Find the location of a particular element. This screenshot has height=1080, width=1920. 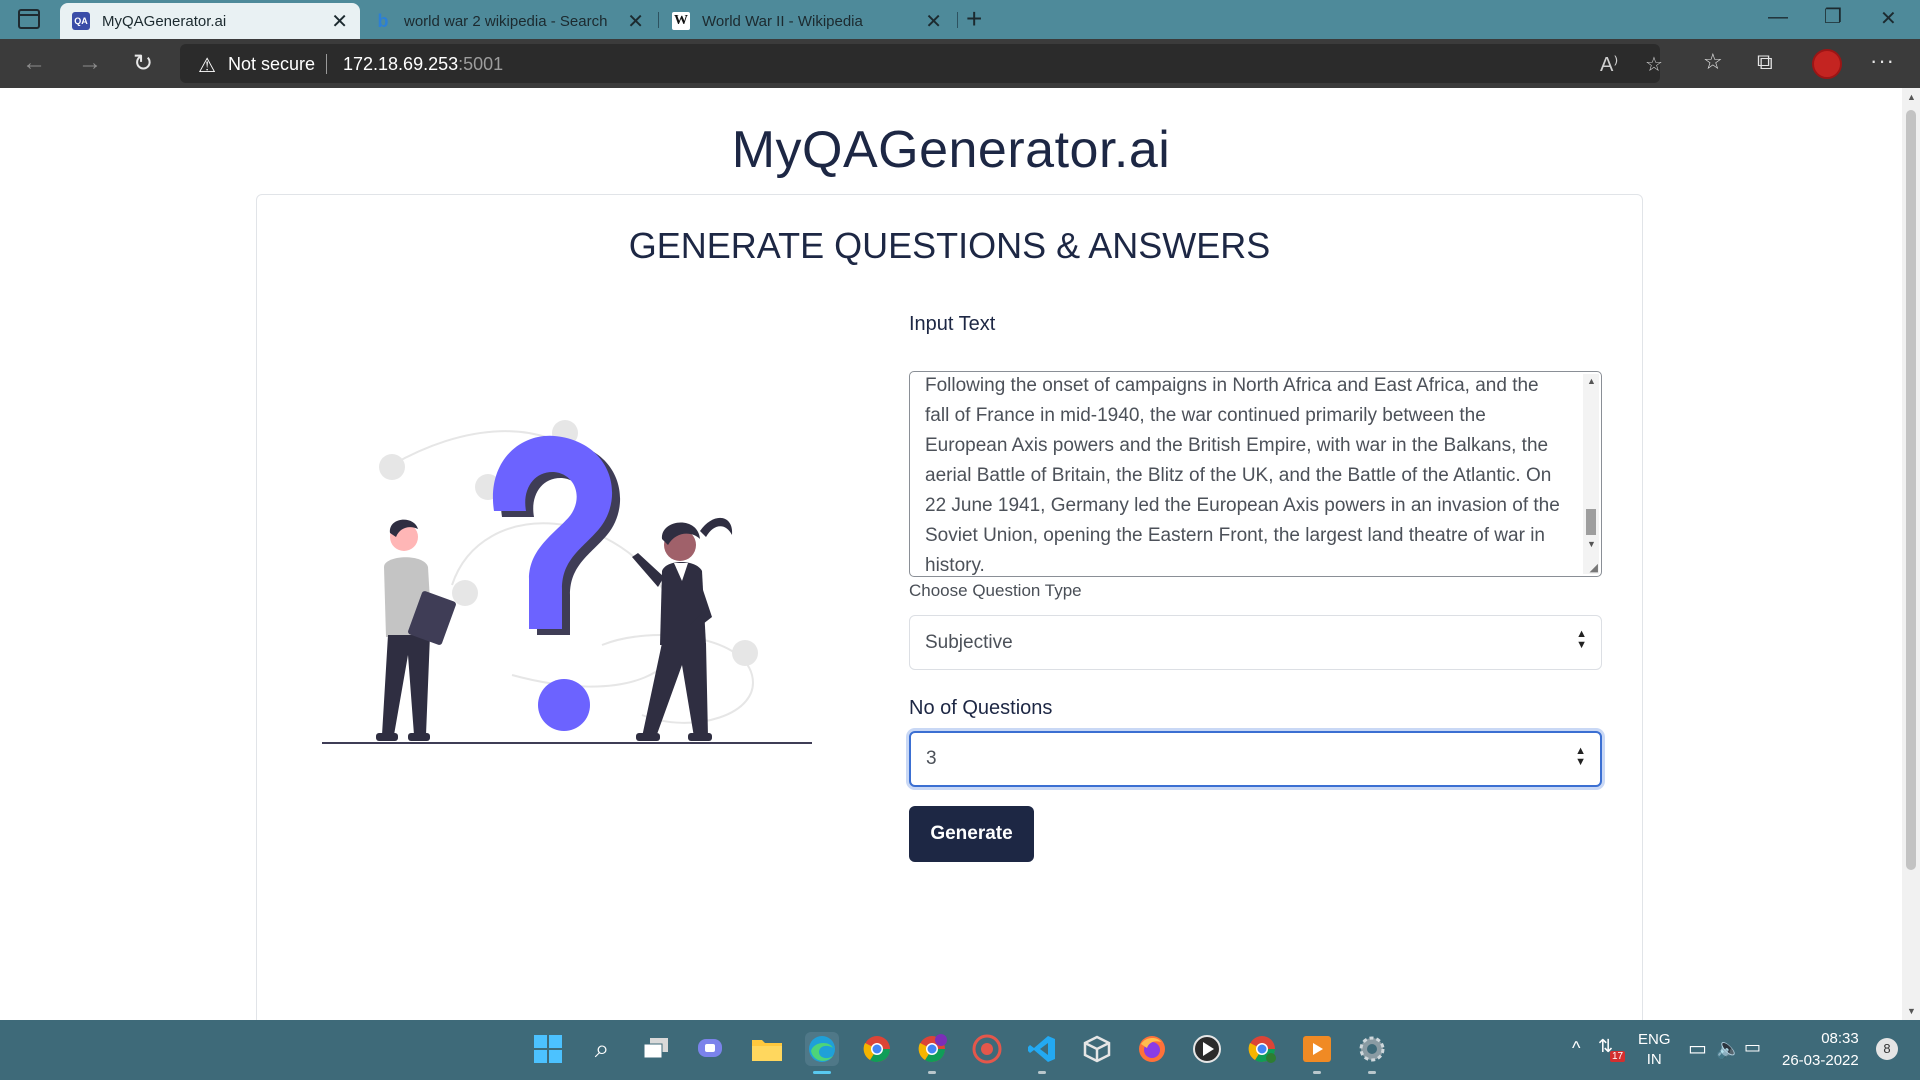

display-icon: ▭ is located at coordinates (1697, 1048).